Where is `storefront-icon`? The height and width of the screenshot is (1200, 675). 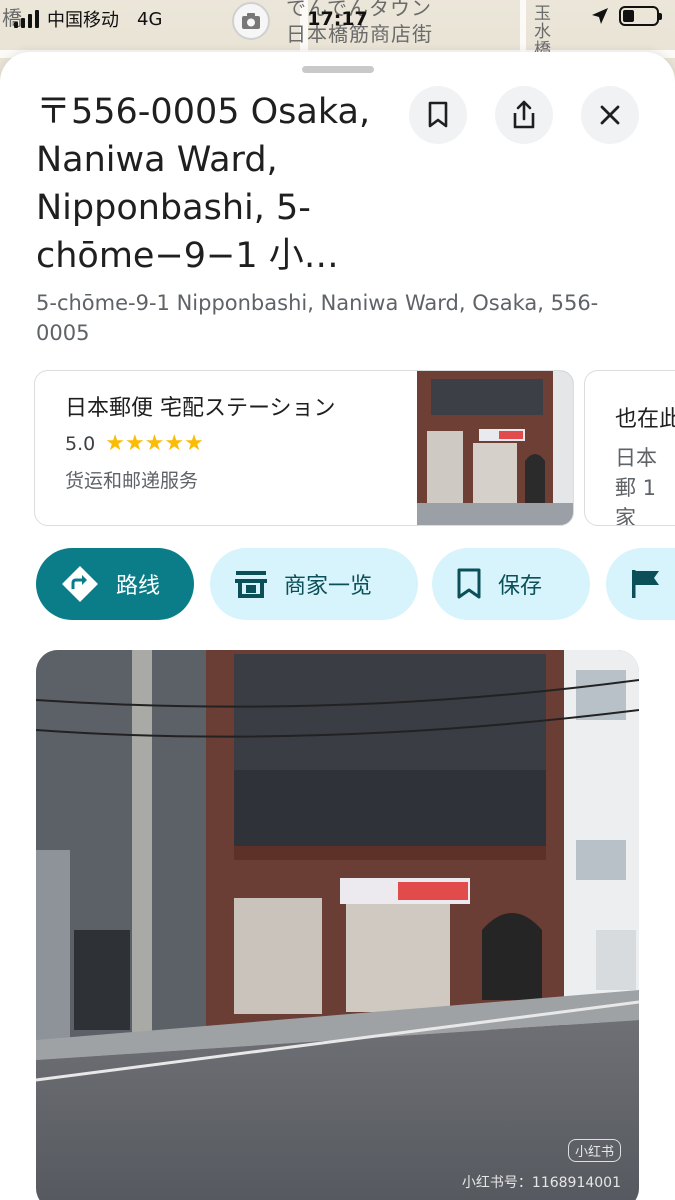
storefront-icon is located at coordinates (251, 584).